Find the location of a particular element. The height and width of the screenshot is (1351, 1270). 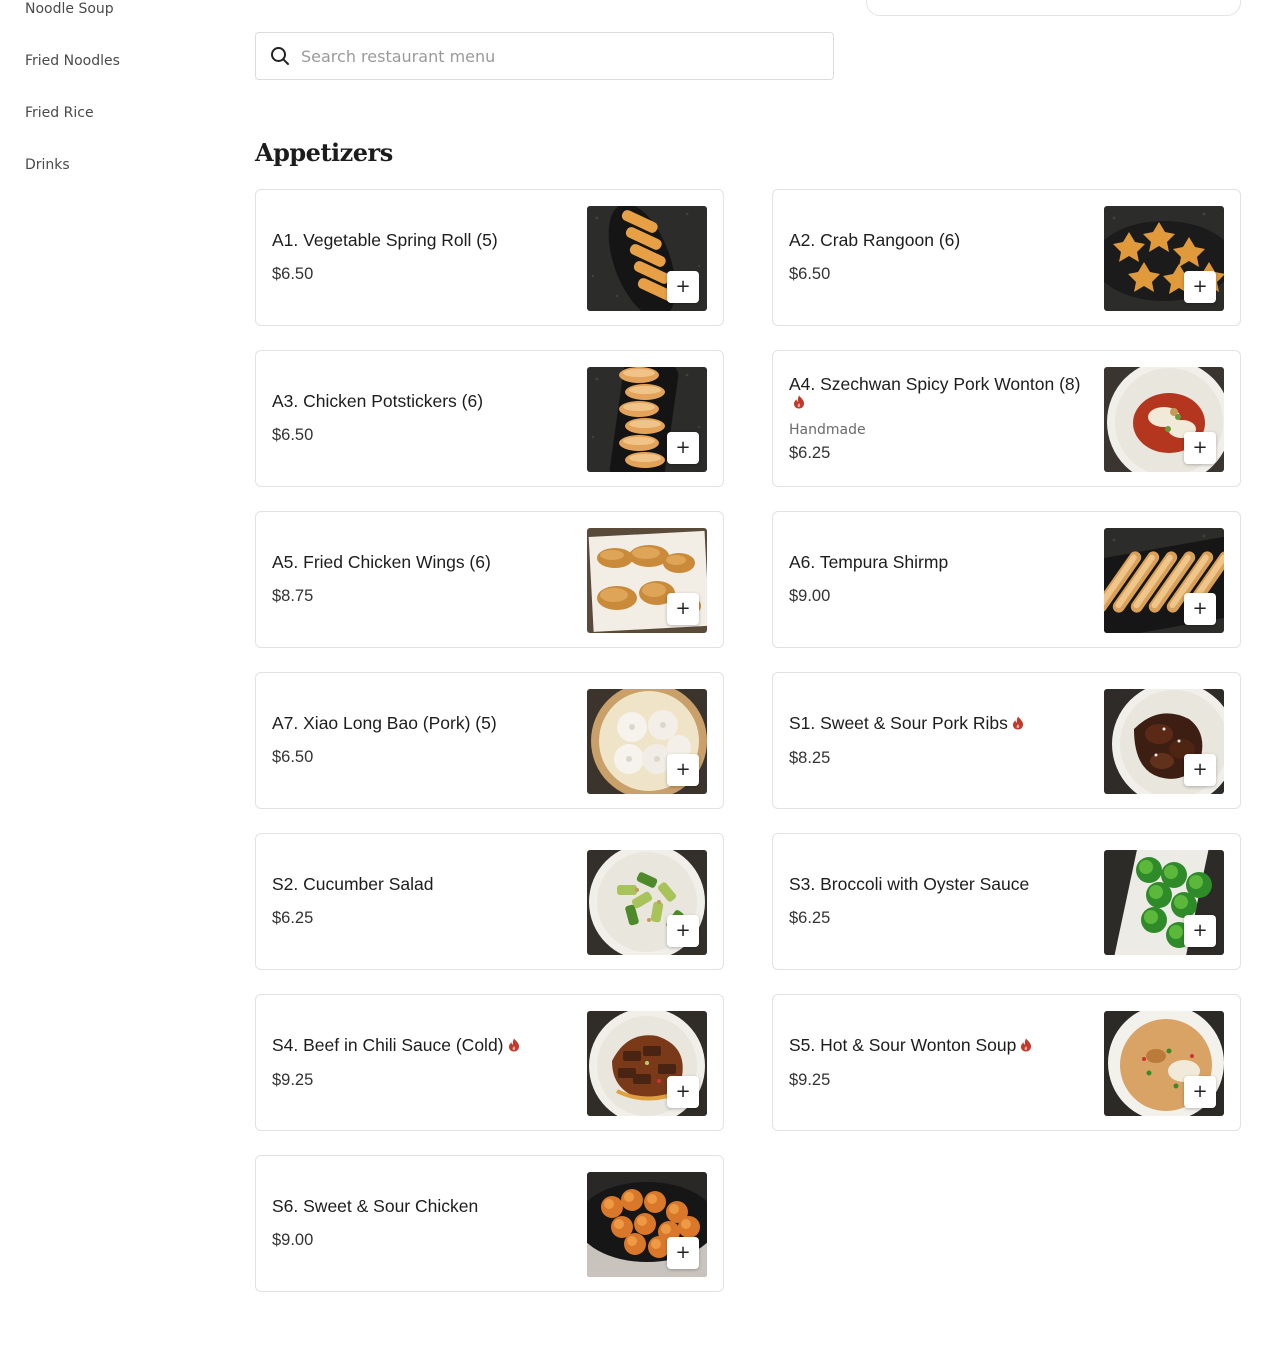

menu-item-info: A5. Fried Chicken Wings (6) $8.75 is located at coordinates (422, 579).